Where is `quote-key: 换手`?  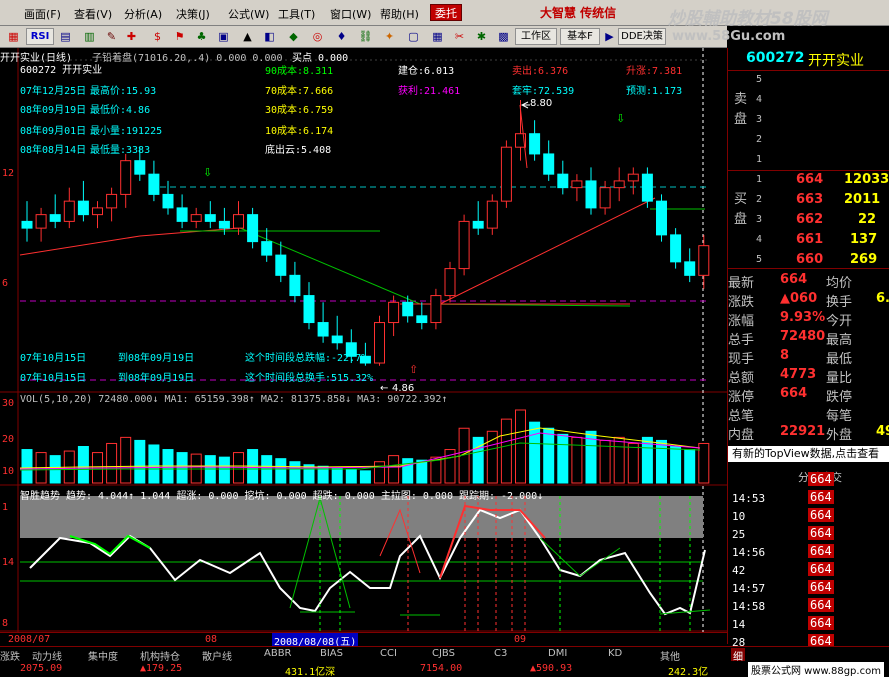 quote-key: 换手 is located at coordinates (839, 302).